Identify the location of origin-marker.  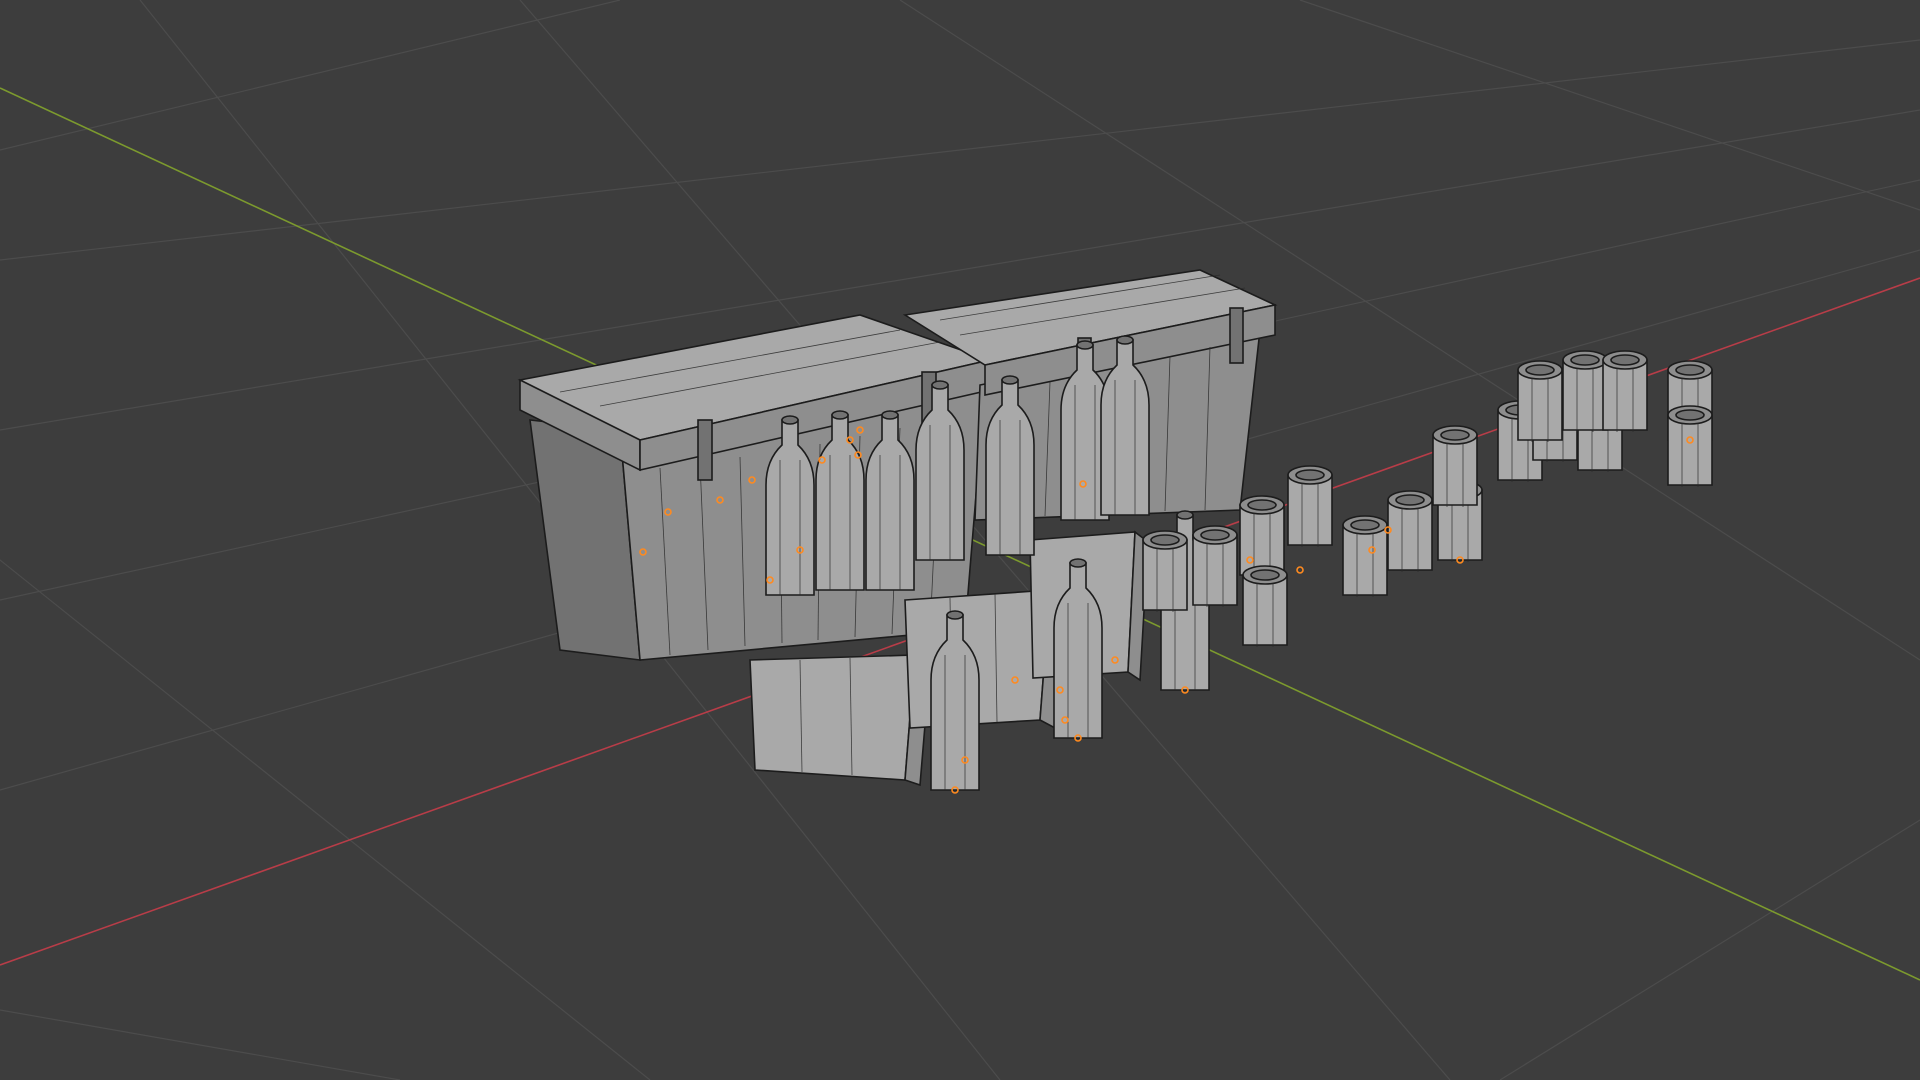
(1300, 570).